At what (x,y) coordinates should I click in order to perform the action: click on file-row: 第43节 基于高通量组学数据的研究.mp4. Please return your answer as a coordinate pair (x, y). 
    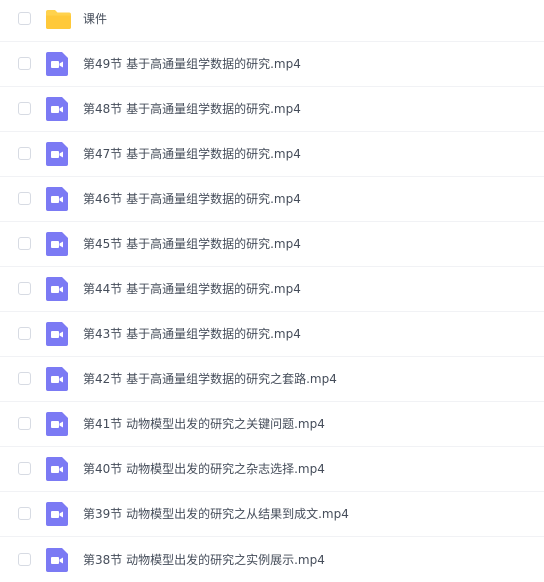
    Looking at the image, I should click on (272, 334).